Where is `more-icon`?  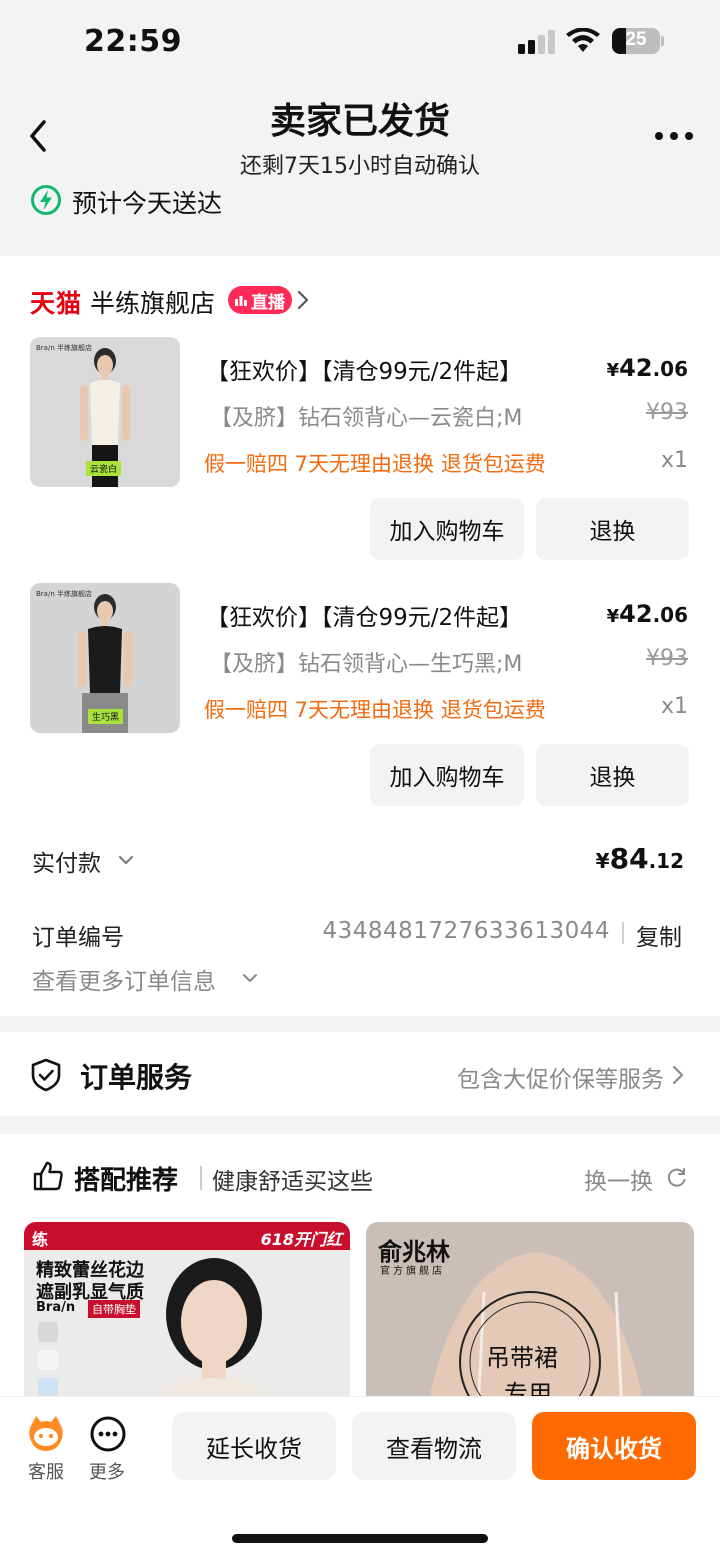
more-icon is located at coordinates (108, 1434).